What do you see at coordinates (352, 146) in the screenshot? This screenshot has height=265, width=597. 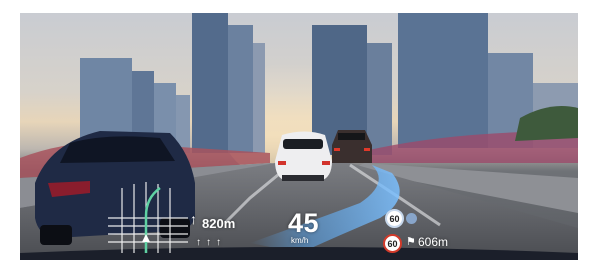 I see `car-ahead-right` at bounding box center [352, 146].